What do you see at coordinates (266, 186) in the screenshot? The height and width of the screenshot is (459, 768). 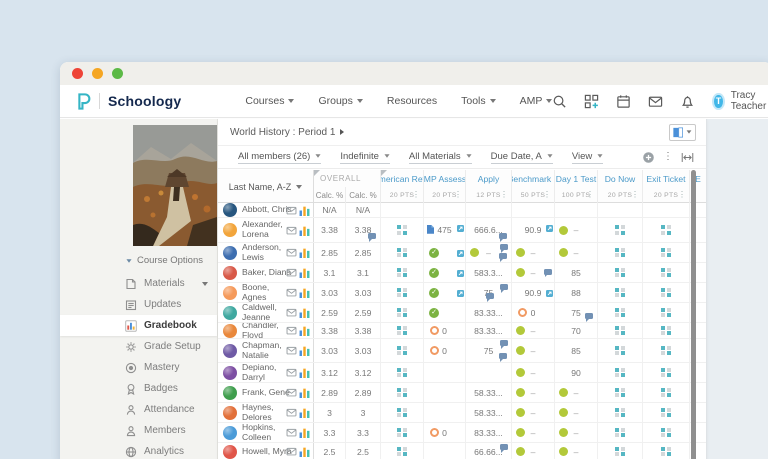 I see `column-header-last-name: Last Name, A-Z` at bounding box center [266, 186].